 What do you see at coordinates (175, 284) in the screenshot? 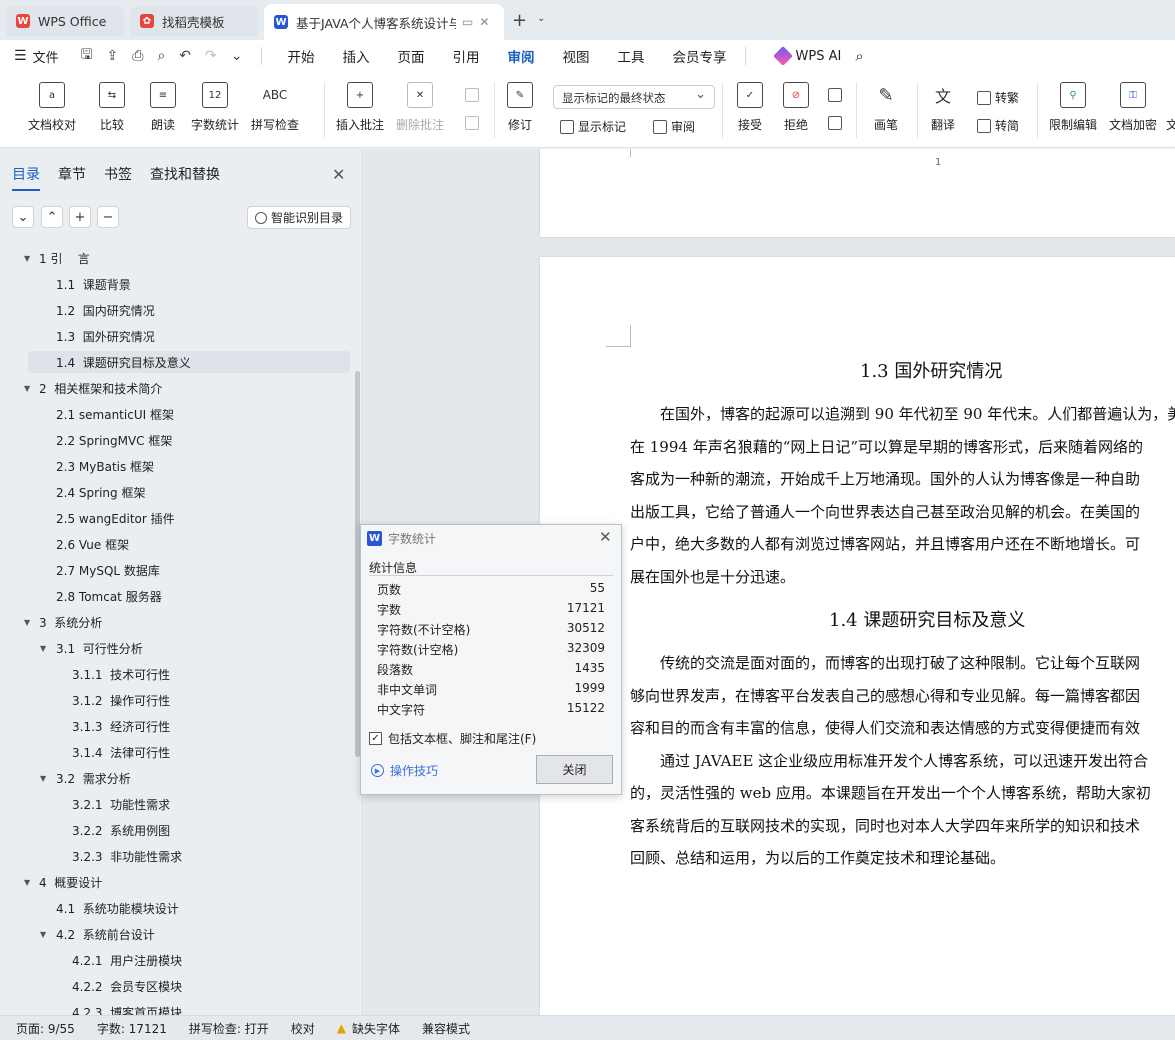
I see `toc-item: 1.1 课题背景` at bounding box center [175, 284].